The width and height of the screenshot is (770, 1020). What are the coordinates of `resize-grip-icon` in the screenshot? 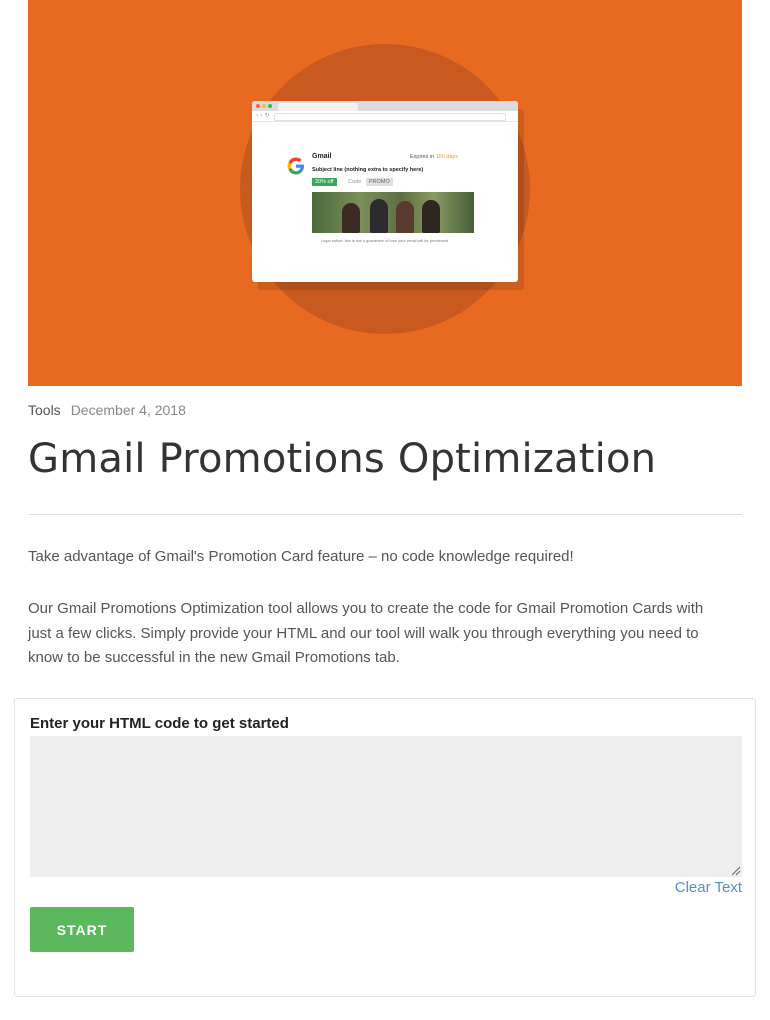 It's located at (736, 871).